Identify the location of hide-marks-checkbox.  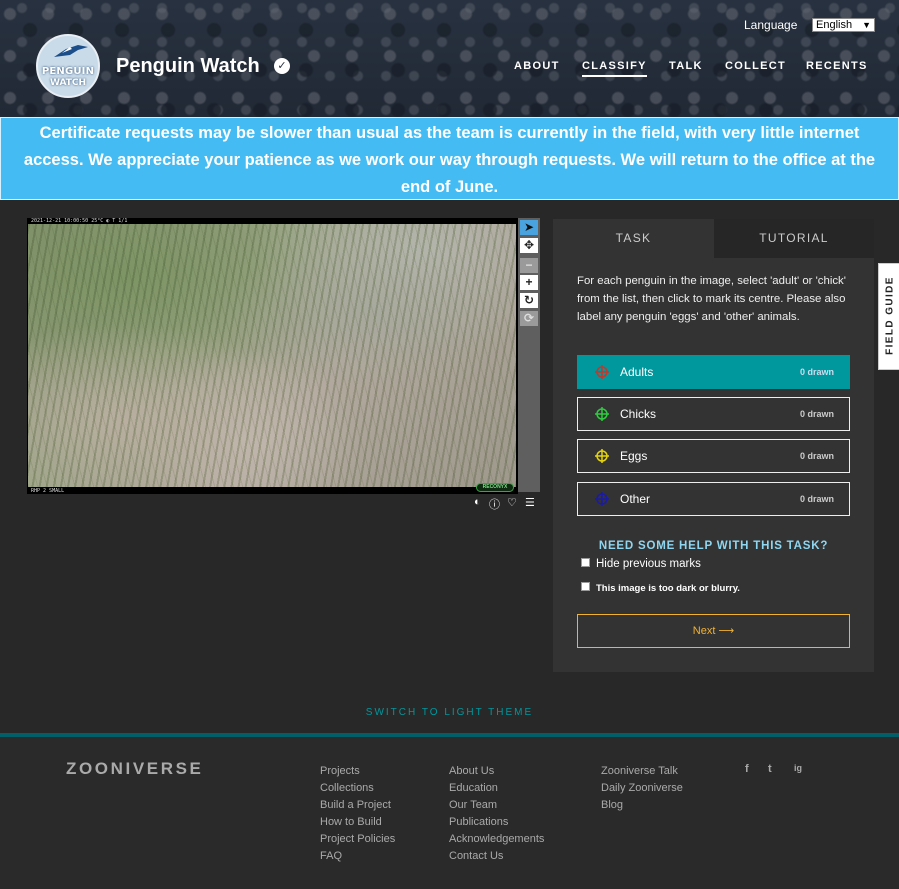
(585, 562).